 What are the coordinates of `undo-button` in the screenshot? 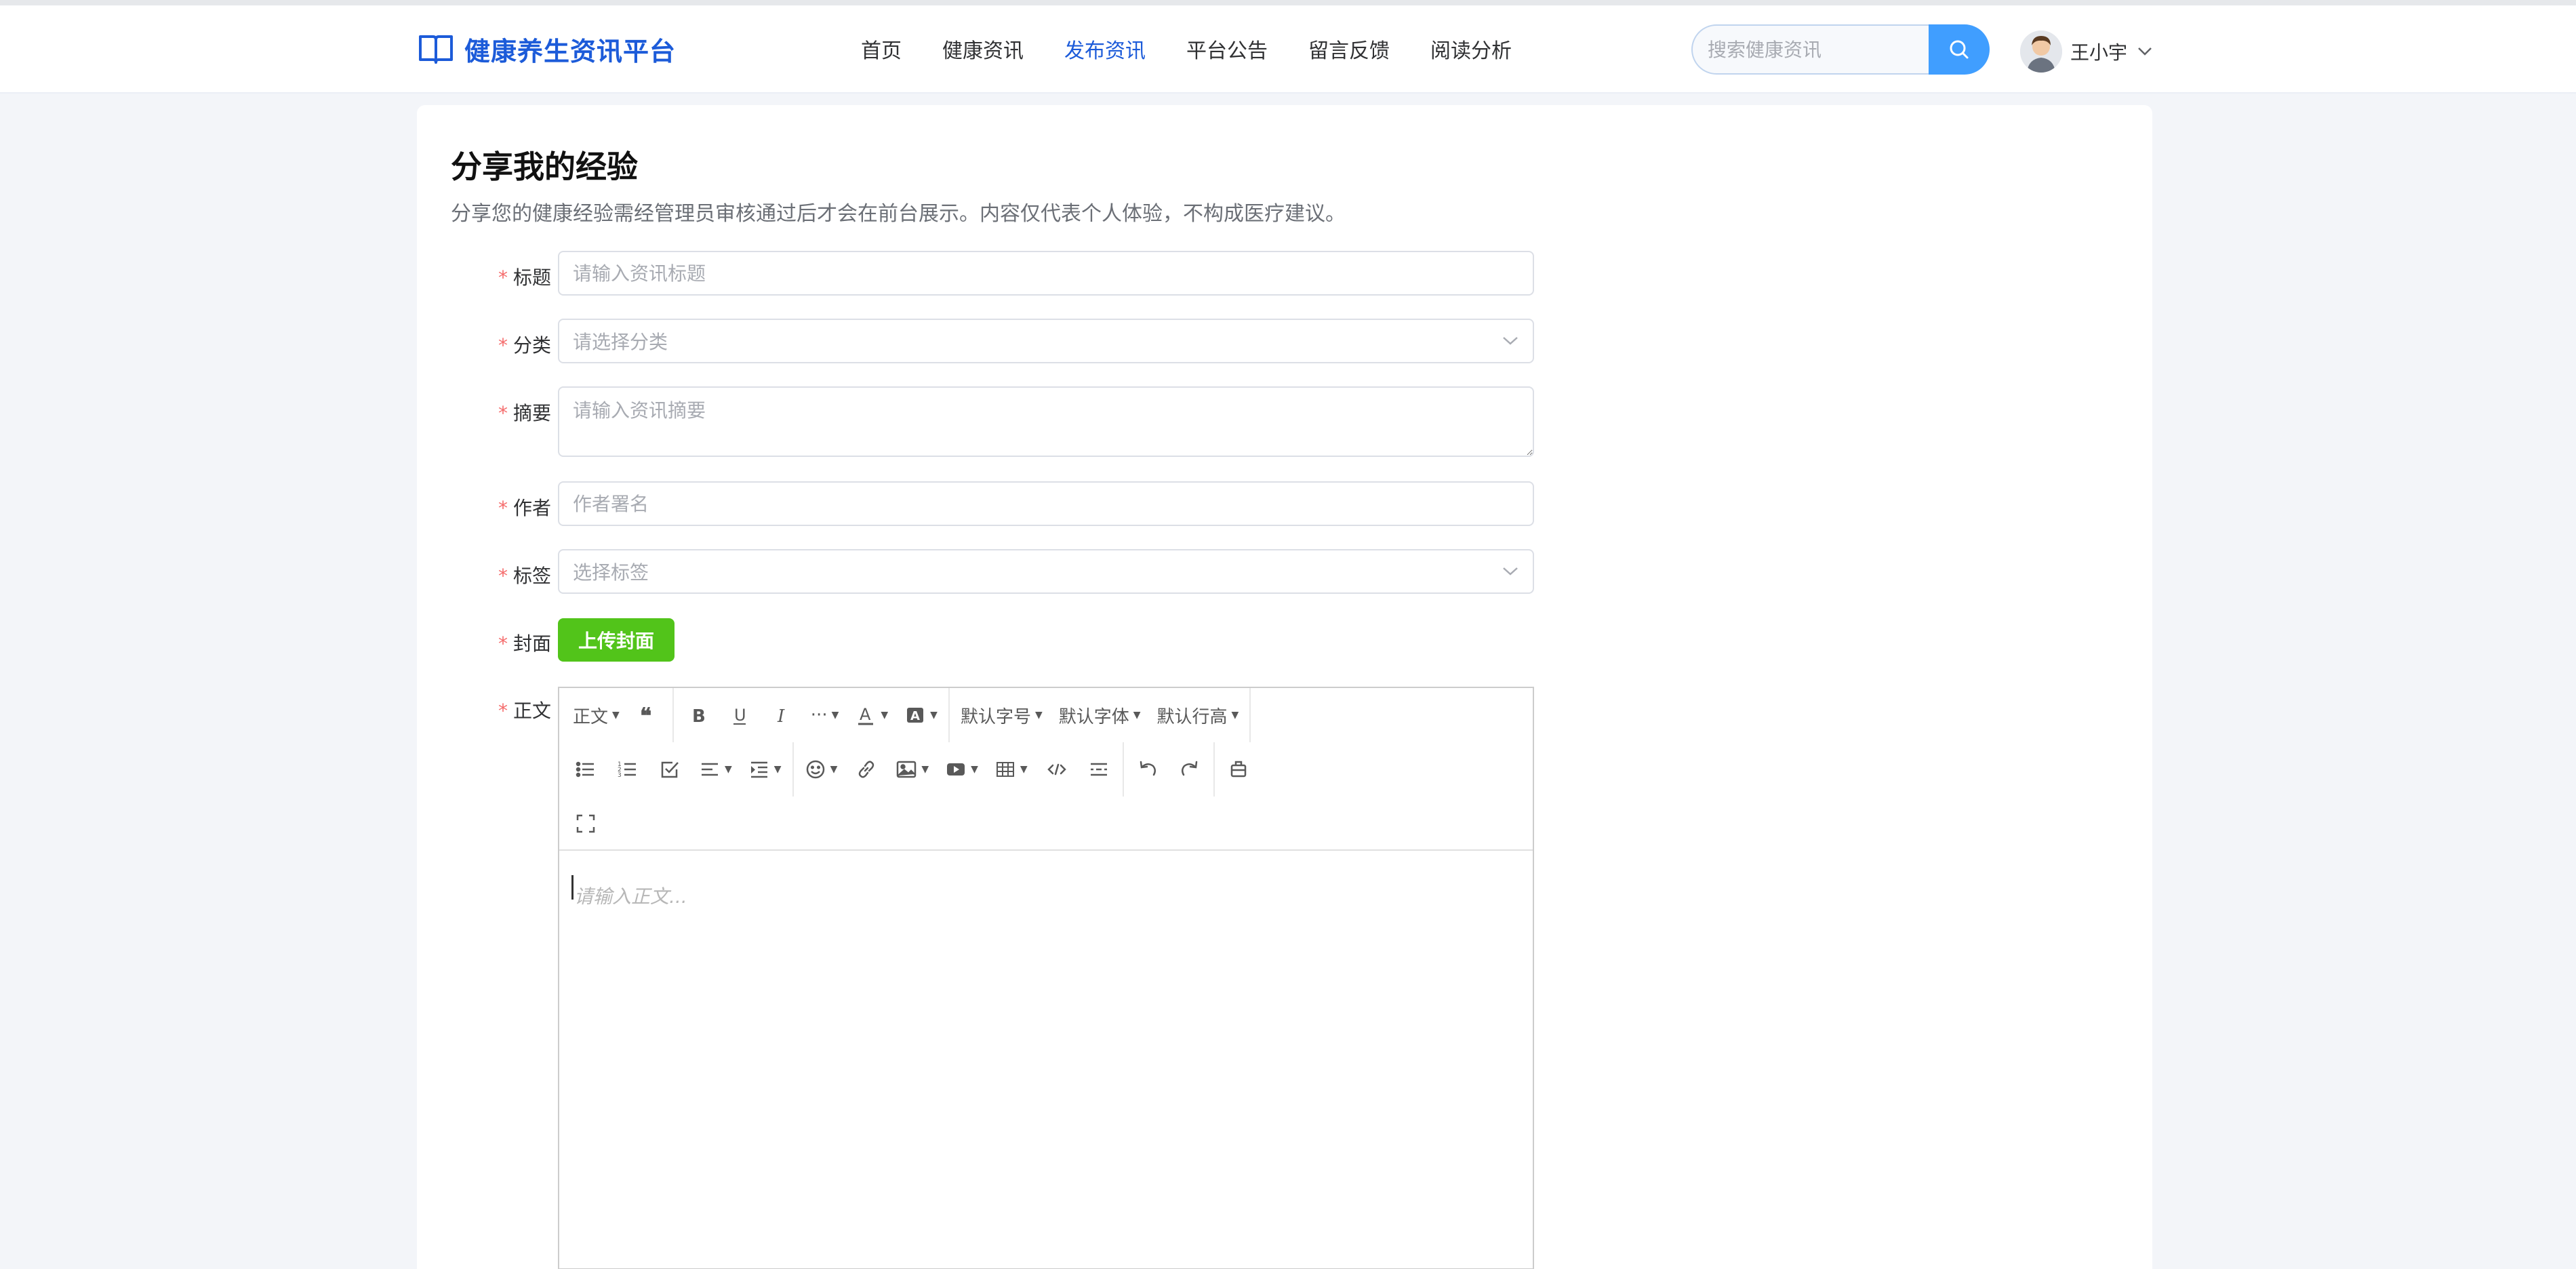 It's located at (1148, 769).